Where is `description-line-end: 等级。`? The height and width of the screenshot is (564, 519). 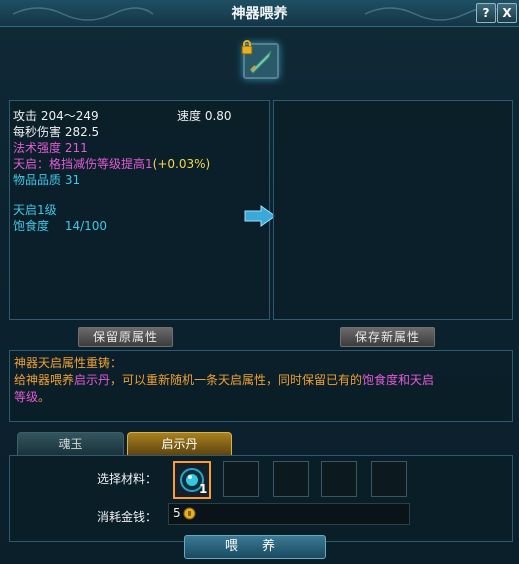 description-line-end: 等级。 is located at coordinates (32, 397).